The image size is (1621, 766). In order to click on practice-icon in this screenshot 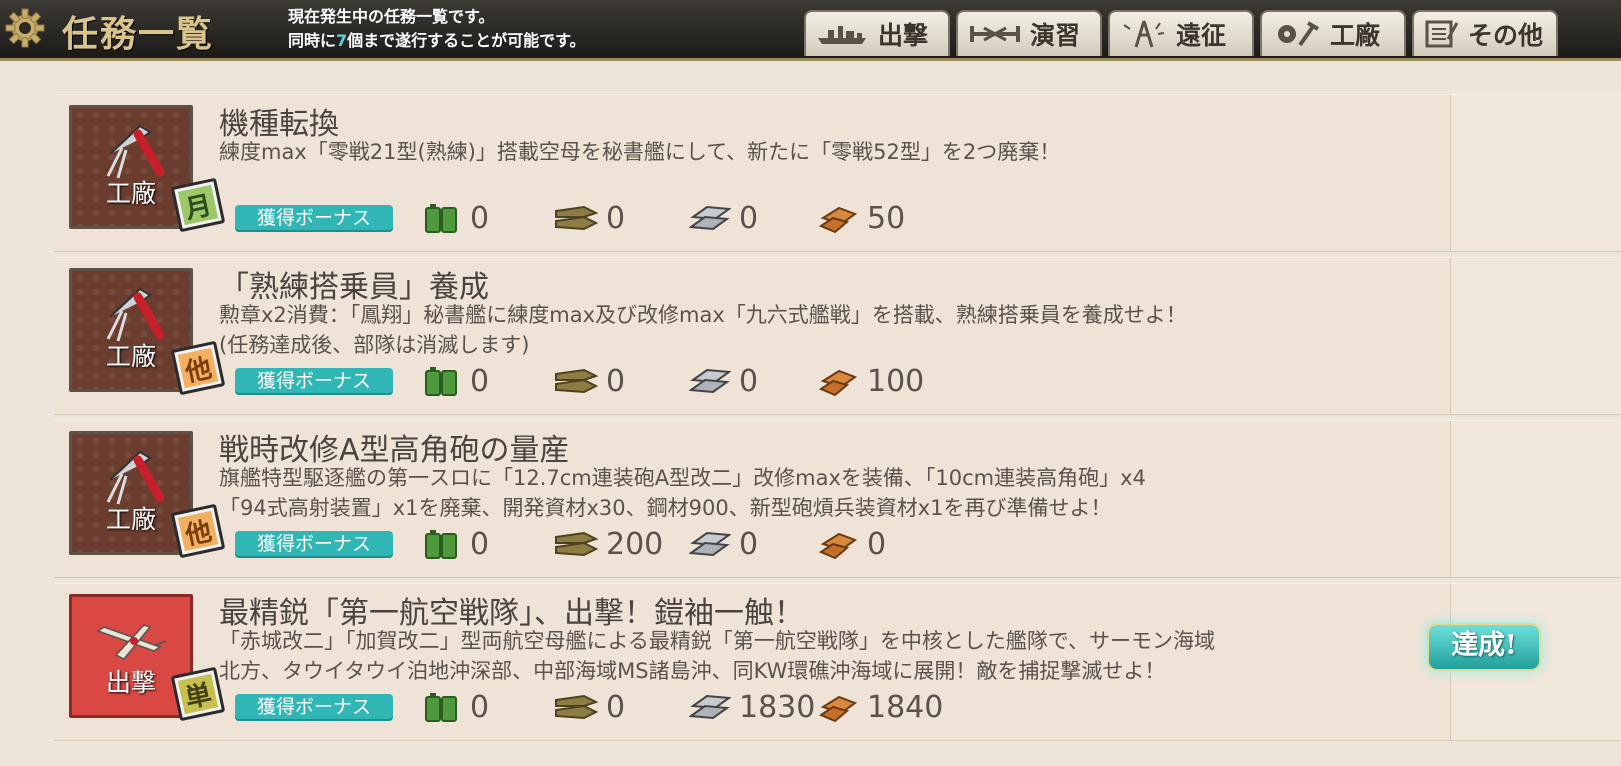, I will do `click(995, 34)`.